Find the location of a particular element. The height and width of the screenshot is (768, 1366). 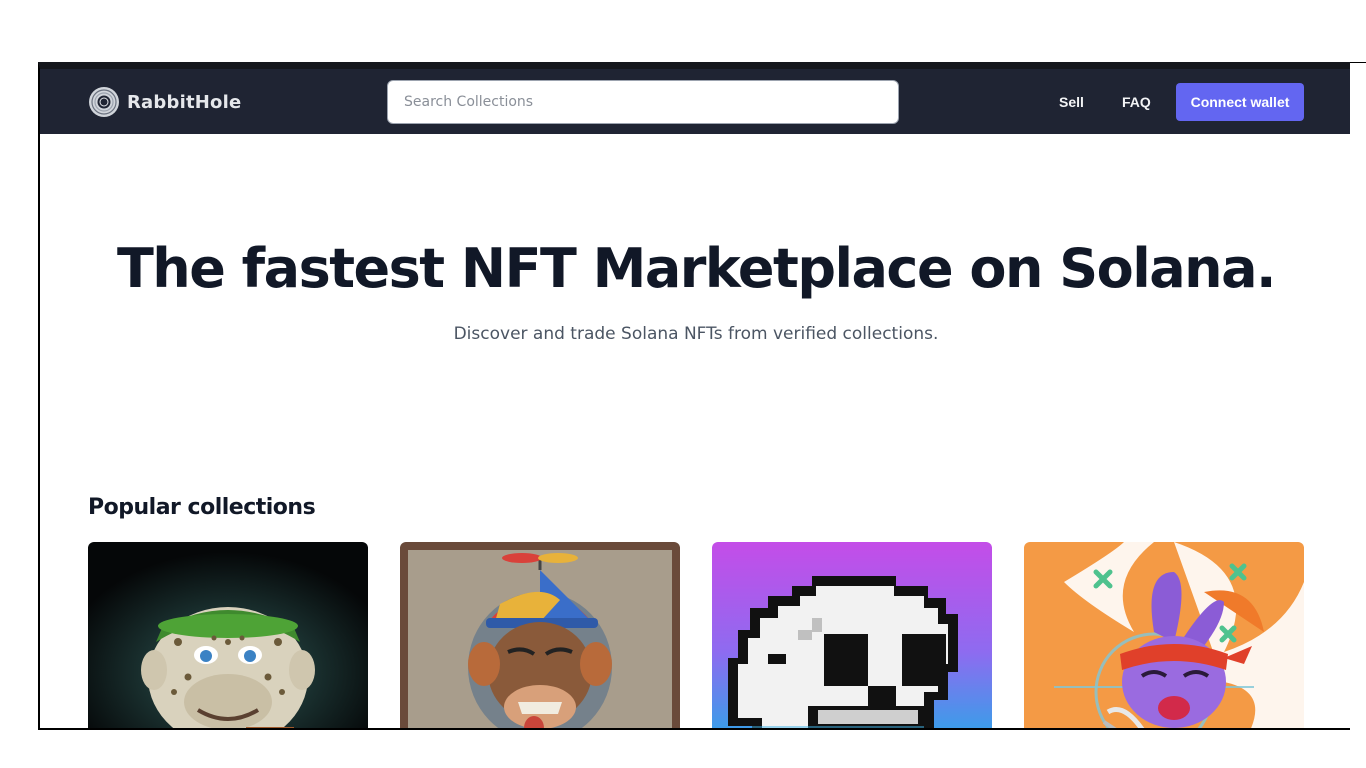

nav-sell-link: Sell is located at coordinates (1071, 102).